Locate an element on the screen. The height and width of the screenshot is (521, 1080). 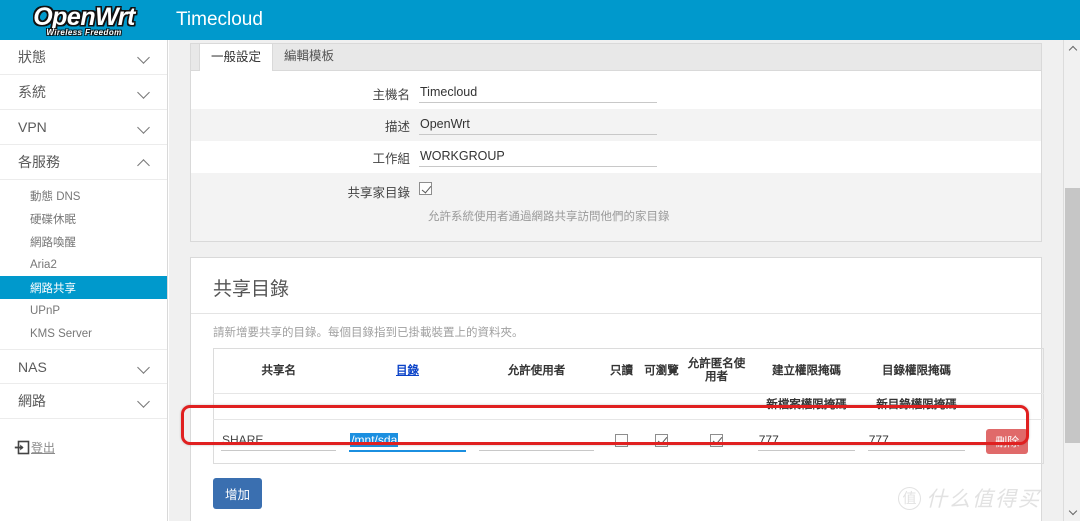
col-allow-guests: 允許匿名使用者 is located at coordinates (716, 371).